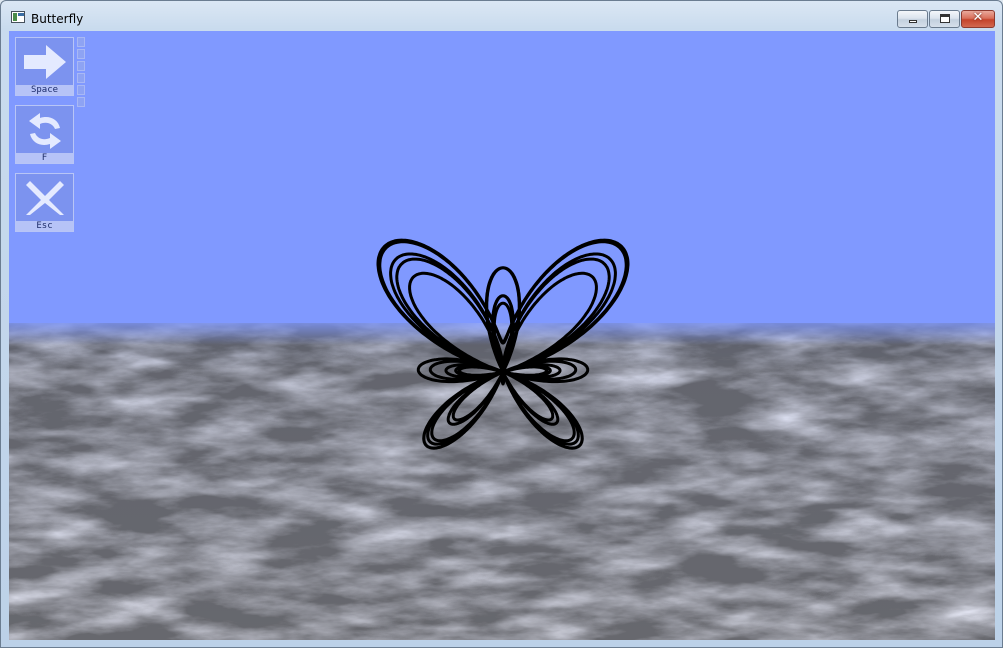  I want to click on space-key-label: Space, so click(44, 90).